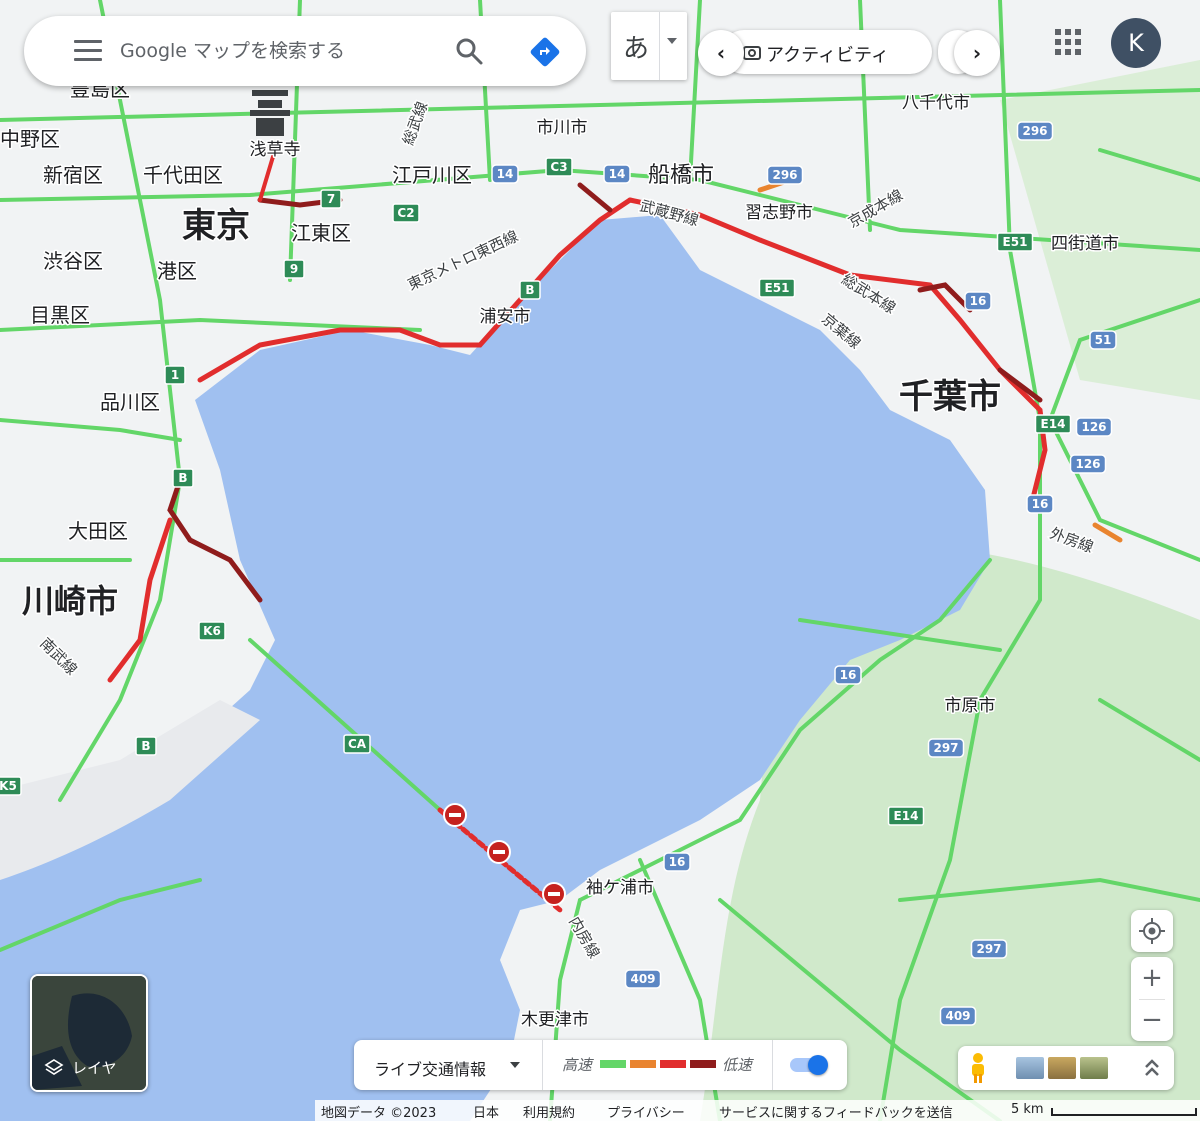 This screenshot has height=1121, width=1200. I want to click on route-shield-label: K5, so click(8, 786).